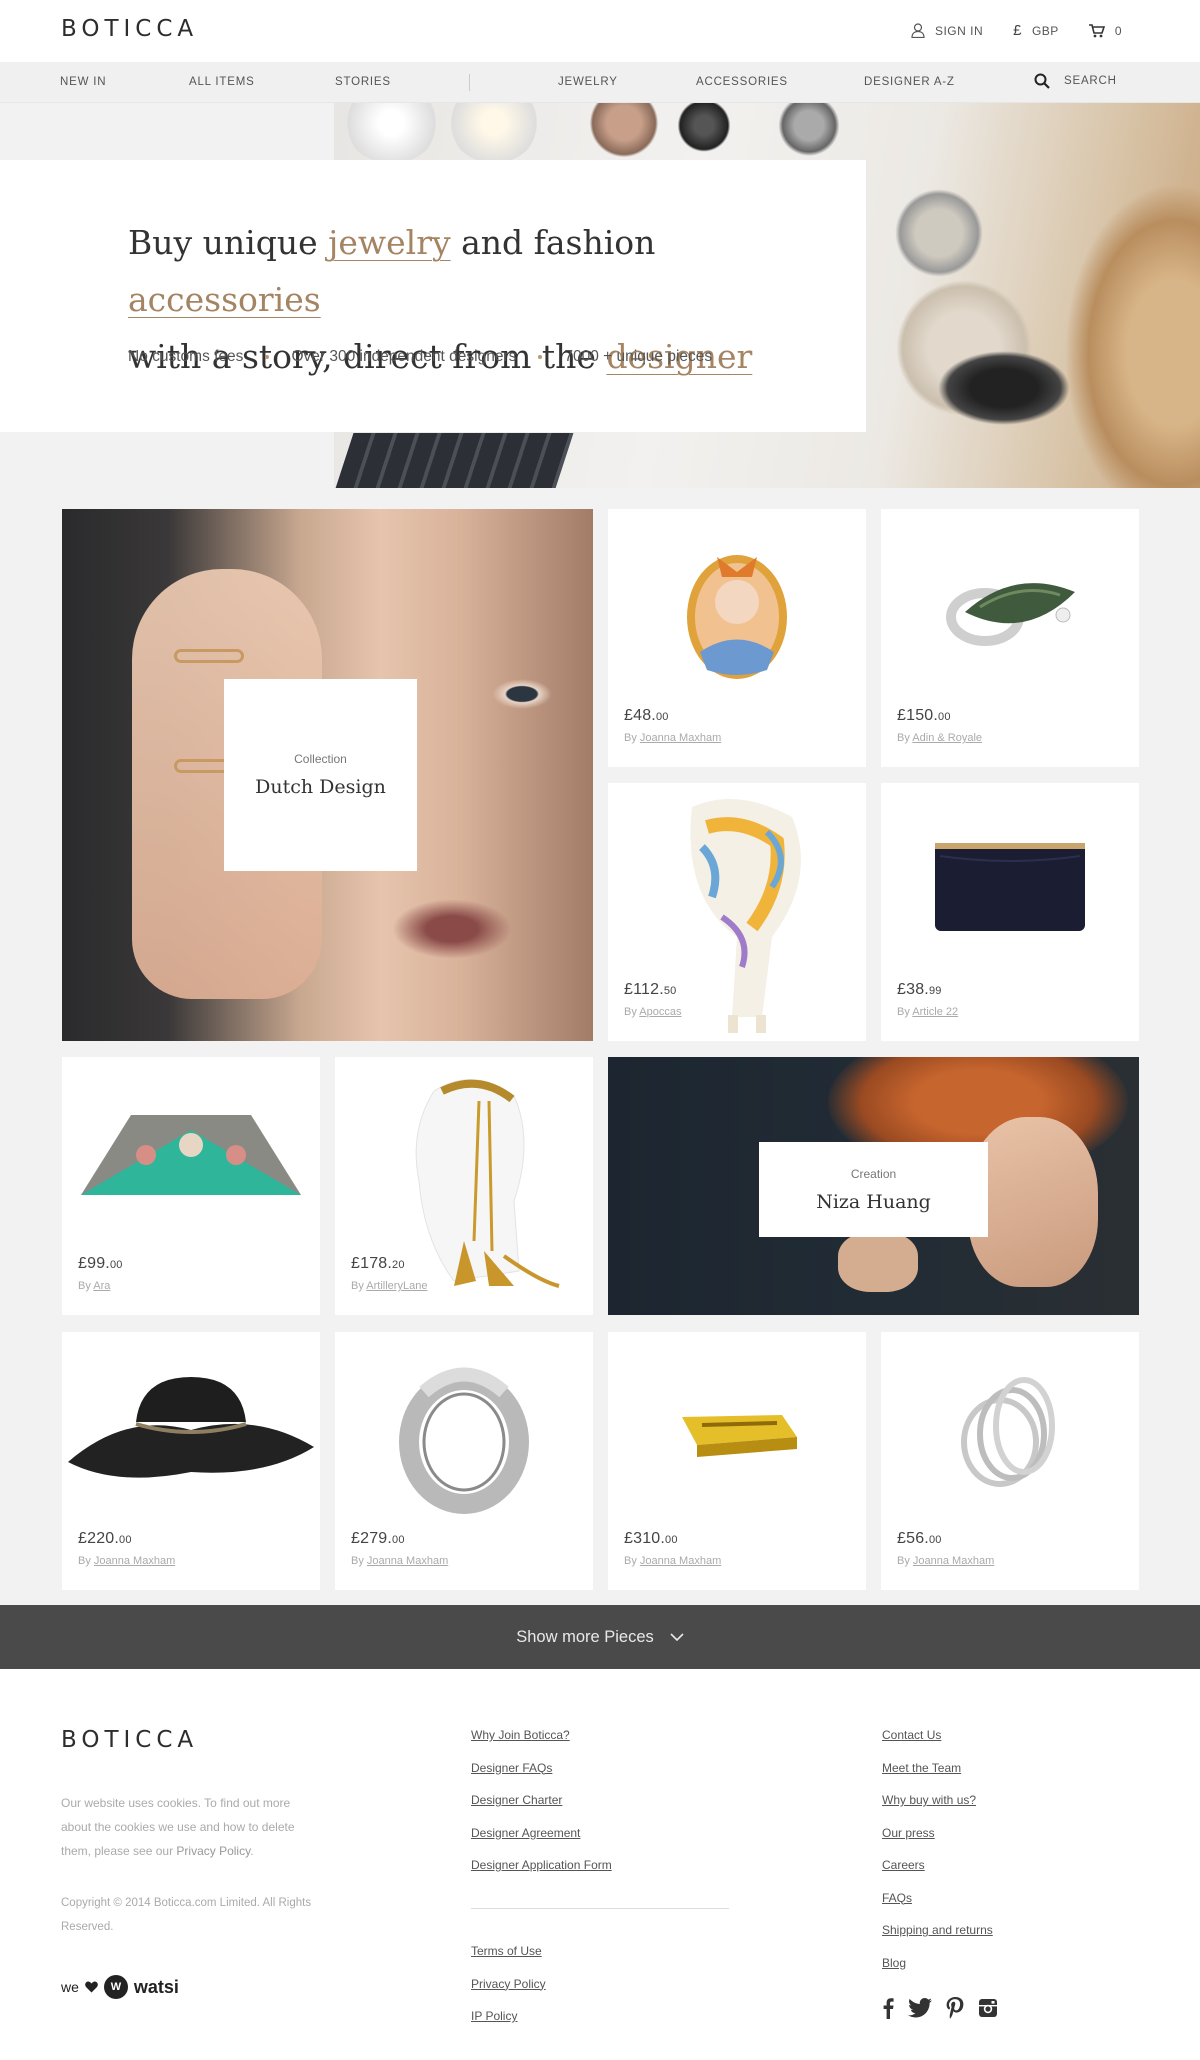 This screenshot has height=2060, width=1200. What do you see at coordinates (191, 1461) in the screenshot?
I see `product-card: £220.00 By Joanna Maxham` at bounding box center [191, 1461].